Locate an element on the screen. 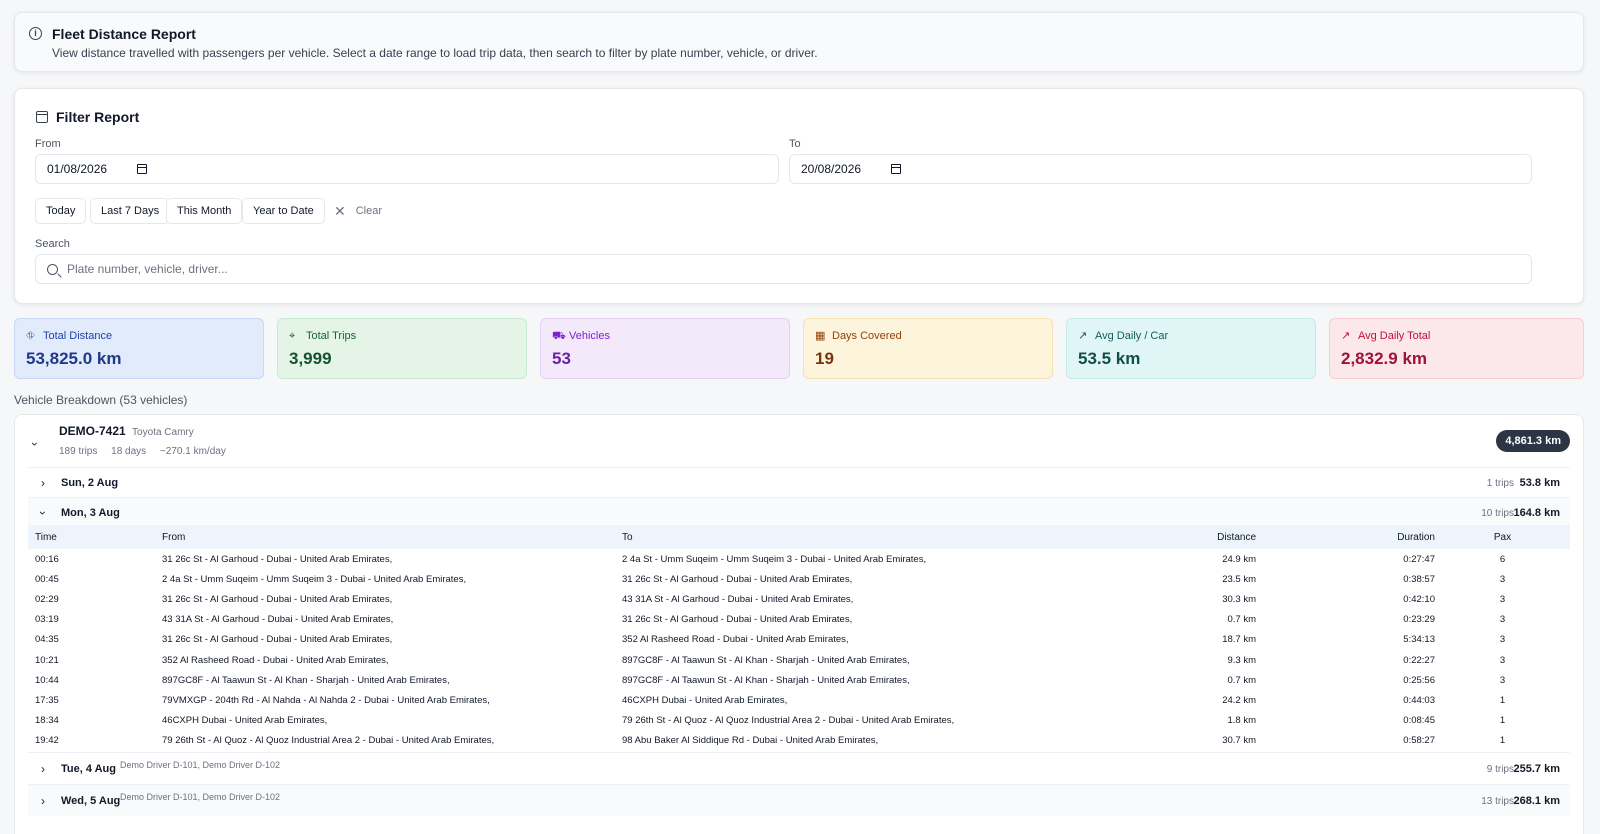 Image resolution: width=1600 pixels, height=834 pixels. trend-up-icon: ↗ is located at coordinates (1083, 335).